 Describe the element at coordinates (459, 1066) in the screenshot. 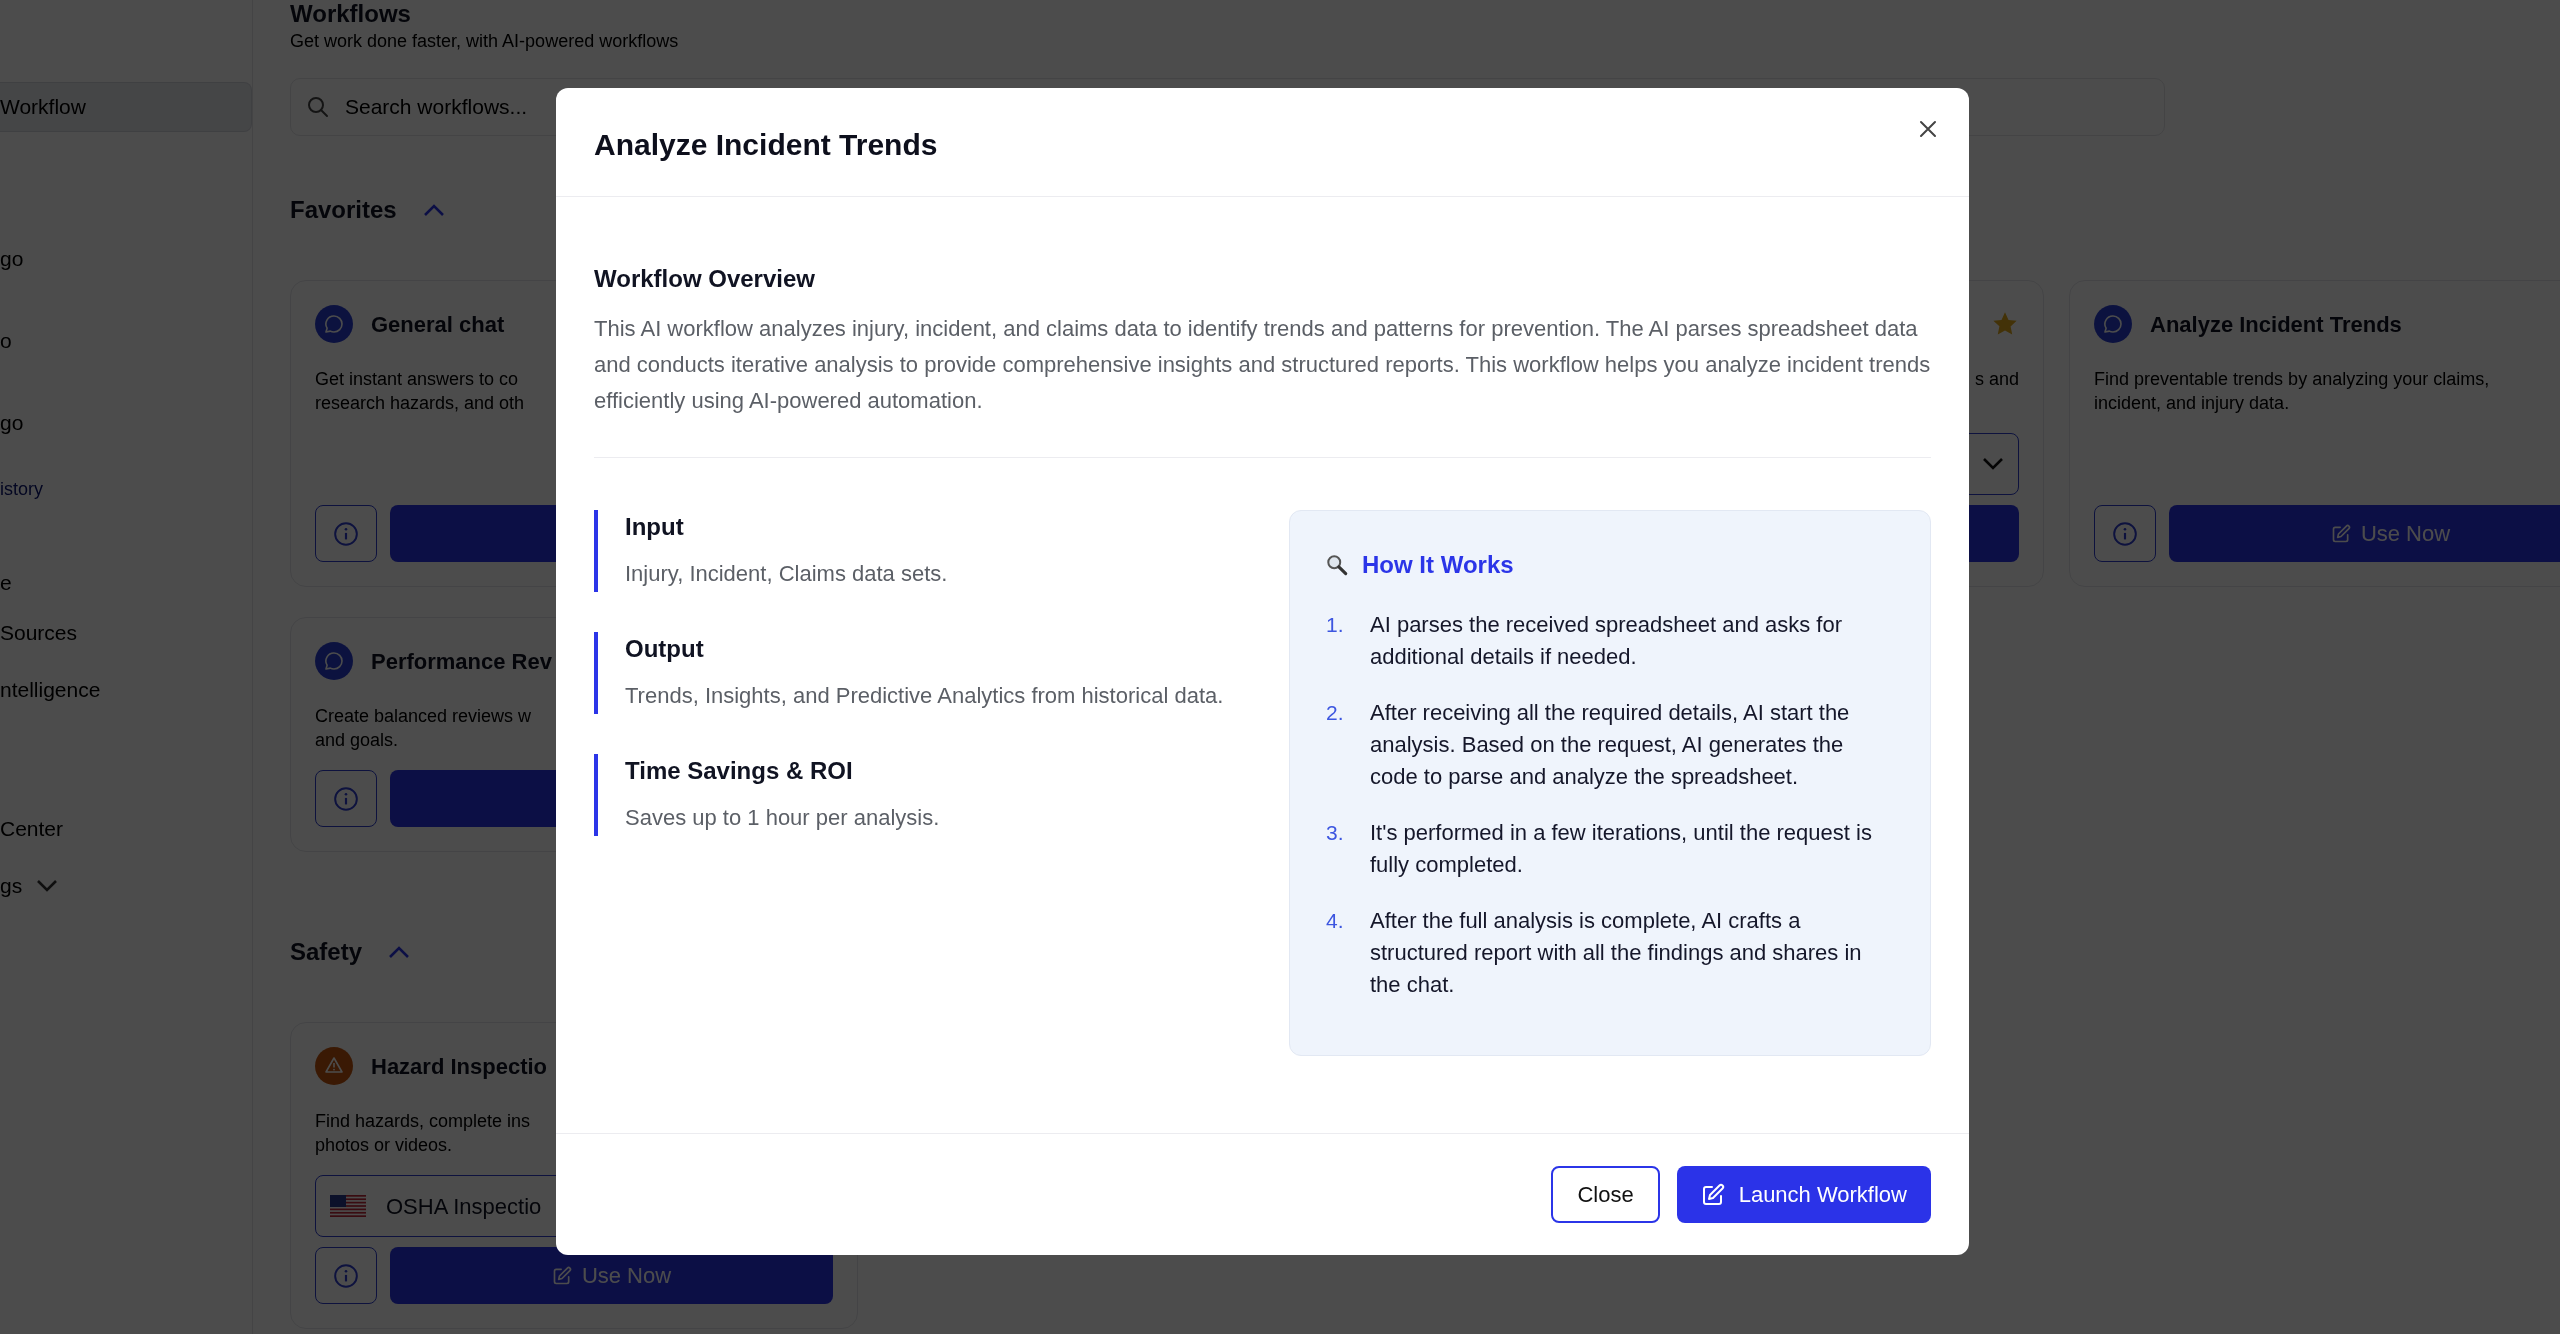

I see `card-title: Hazard Inspectio` at that location.